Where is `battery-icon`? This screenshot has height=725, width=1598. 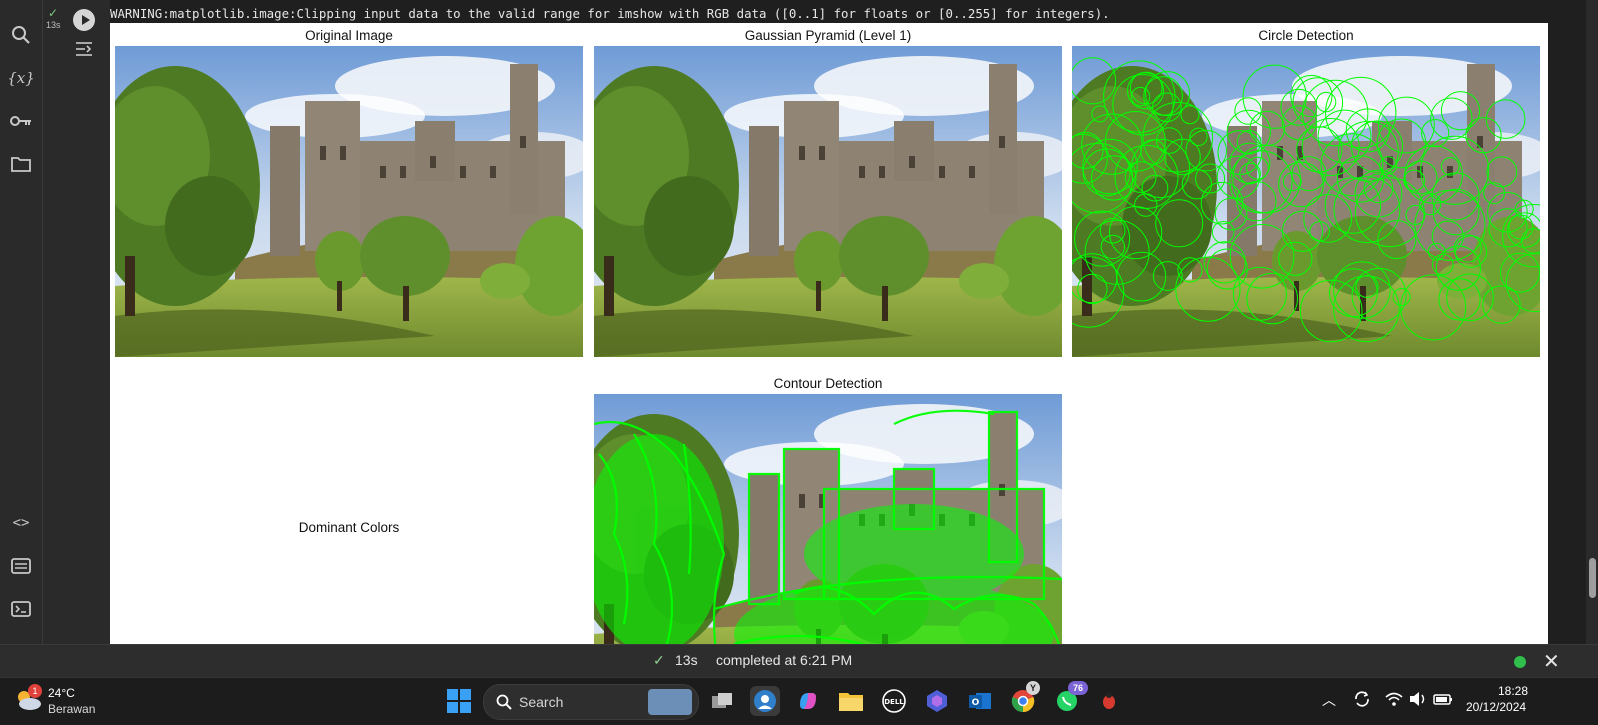 battery-icon is located at coordinates (1443, 701).